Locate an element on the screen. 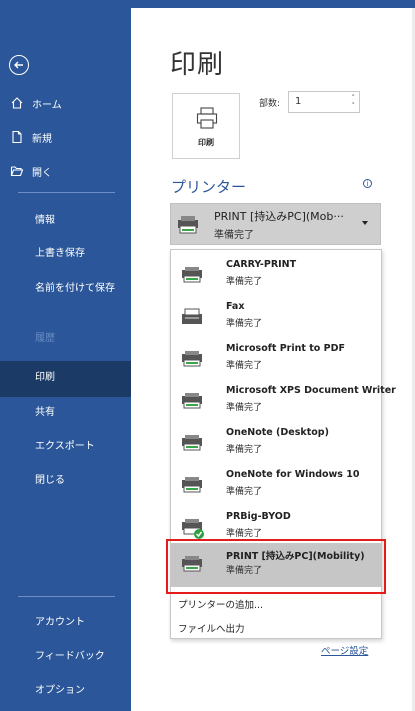 This screenshot has height=711, width=415. sidebar-item-open: 開く is located at coordinates (65, 171).